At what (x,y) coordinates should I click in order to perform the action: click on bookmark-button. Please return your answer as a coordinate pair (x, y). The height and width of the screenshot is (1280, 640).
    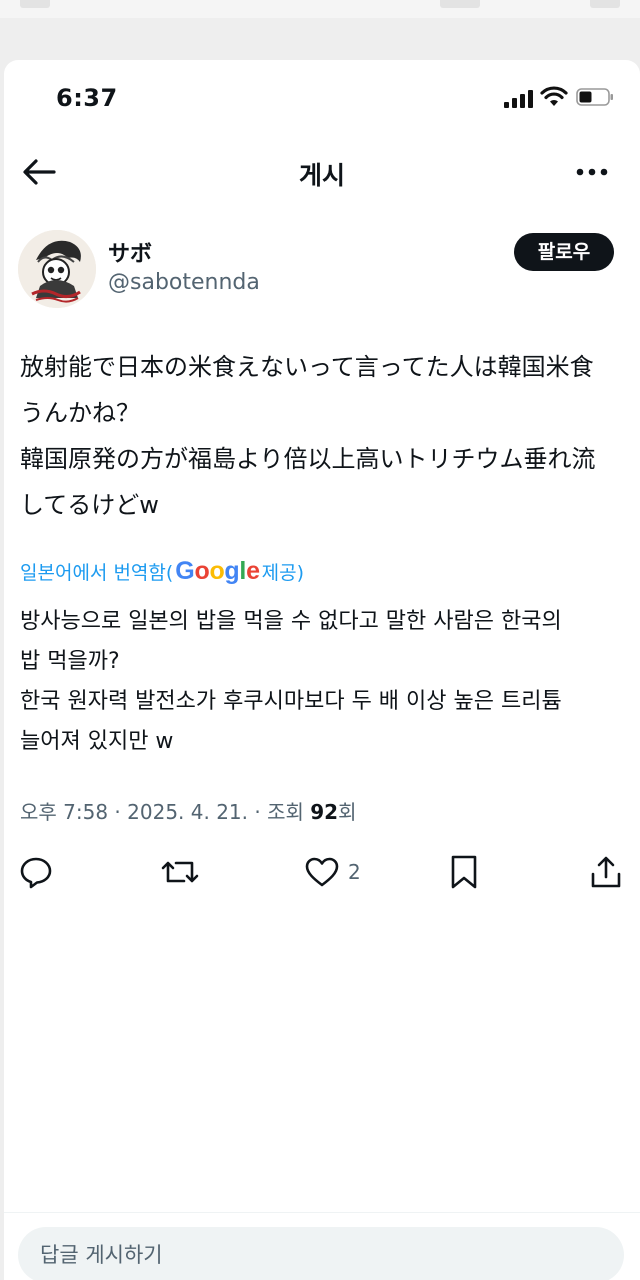
    Looking at the image, I should click on (464, 872).